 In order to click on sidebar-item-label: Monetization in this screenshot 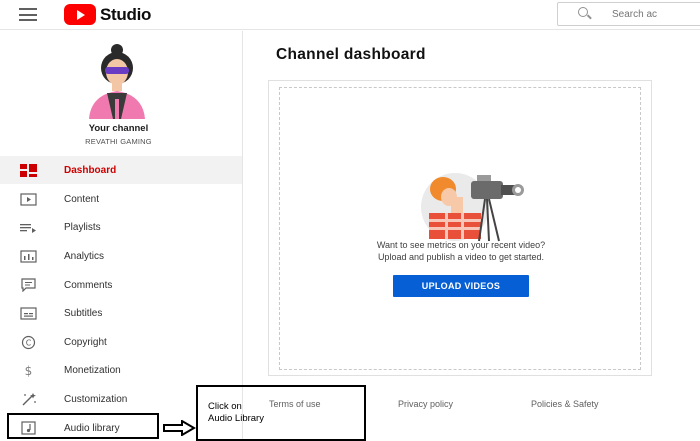, I will do `click(92, 370)`.